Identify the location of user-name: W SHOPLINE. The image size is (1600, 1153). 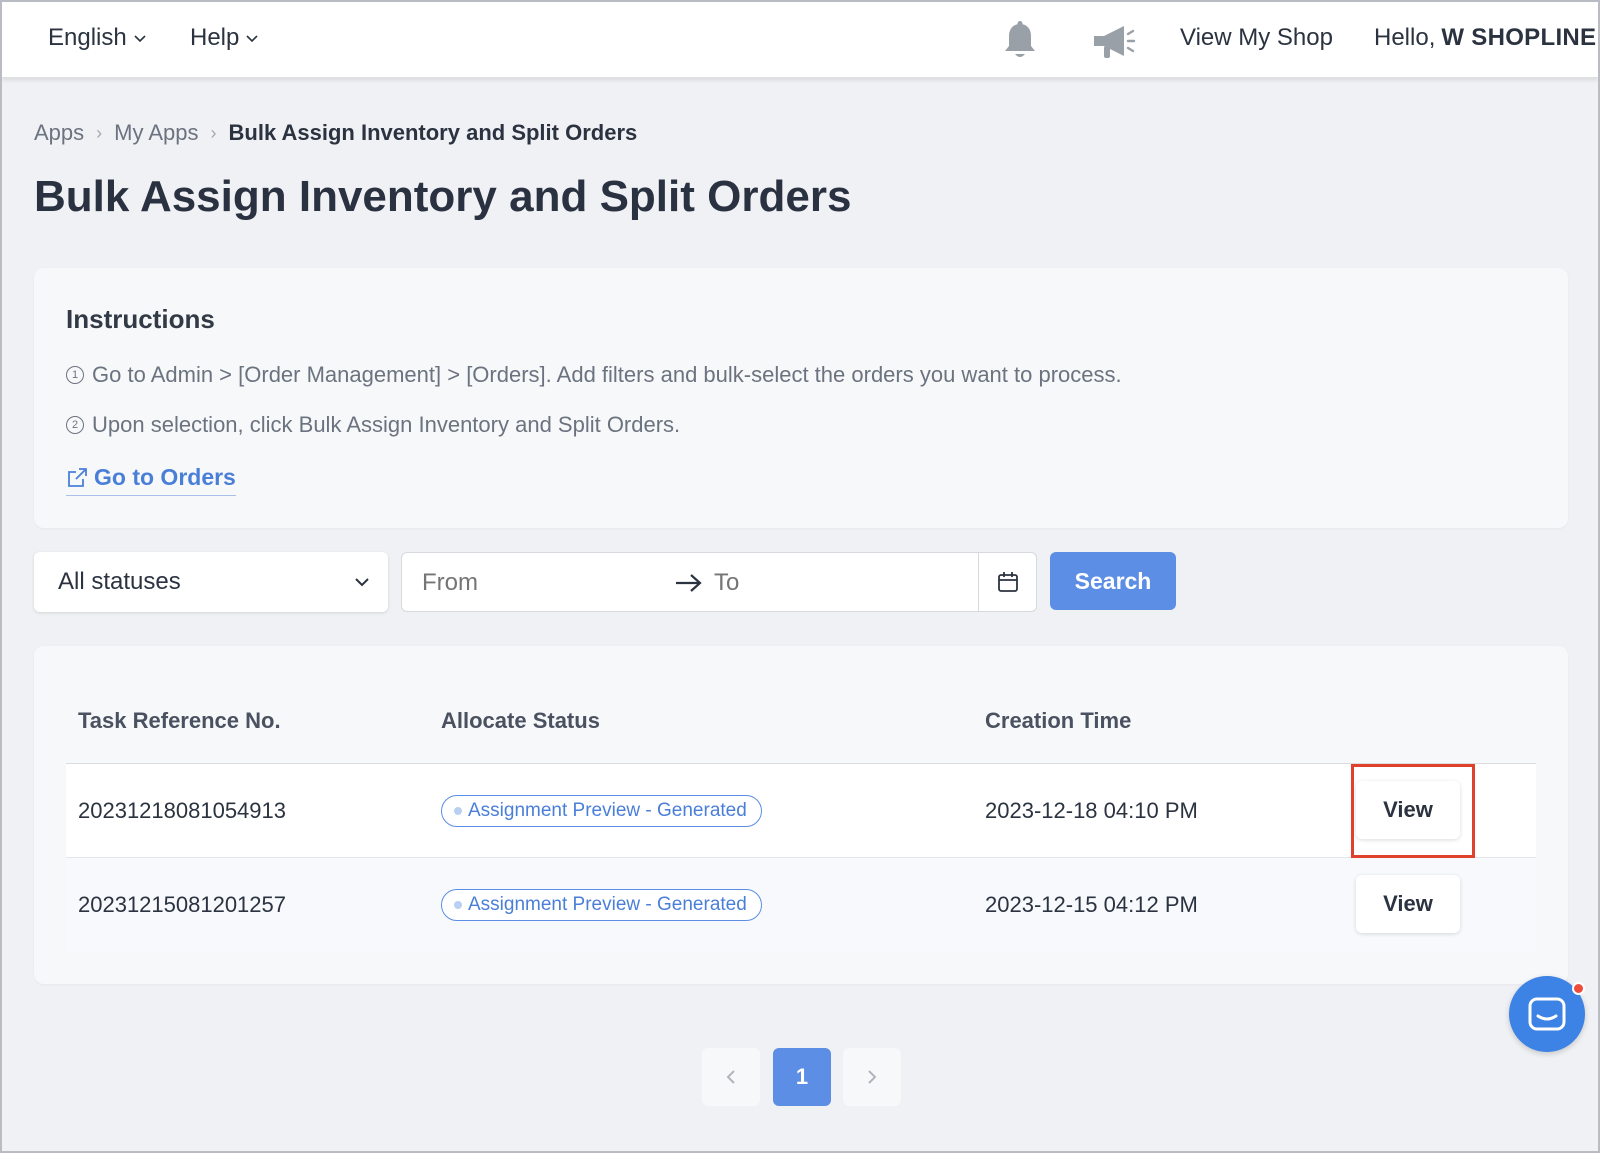
(1519, 37).